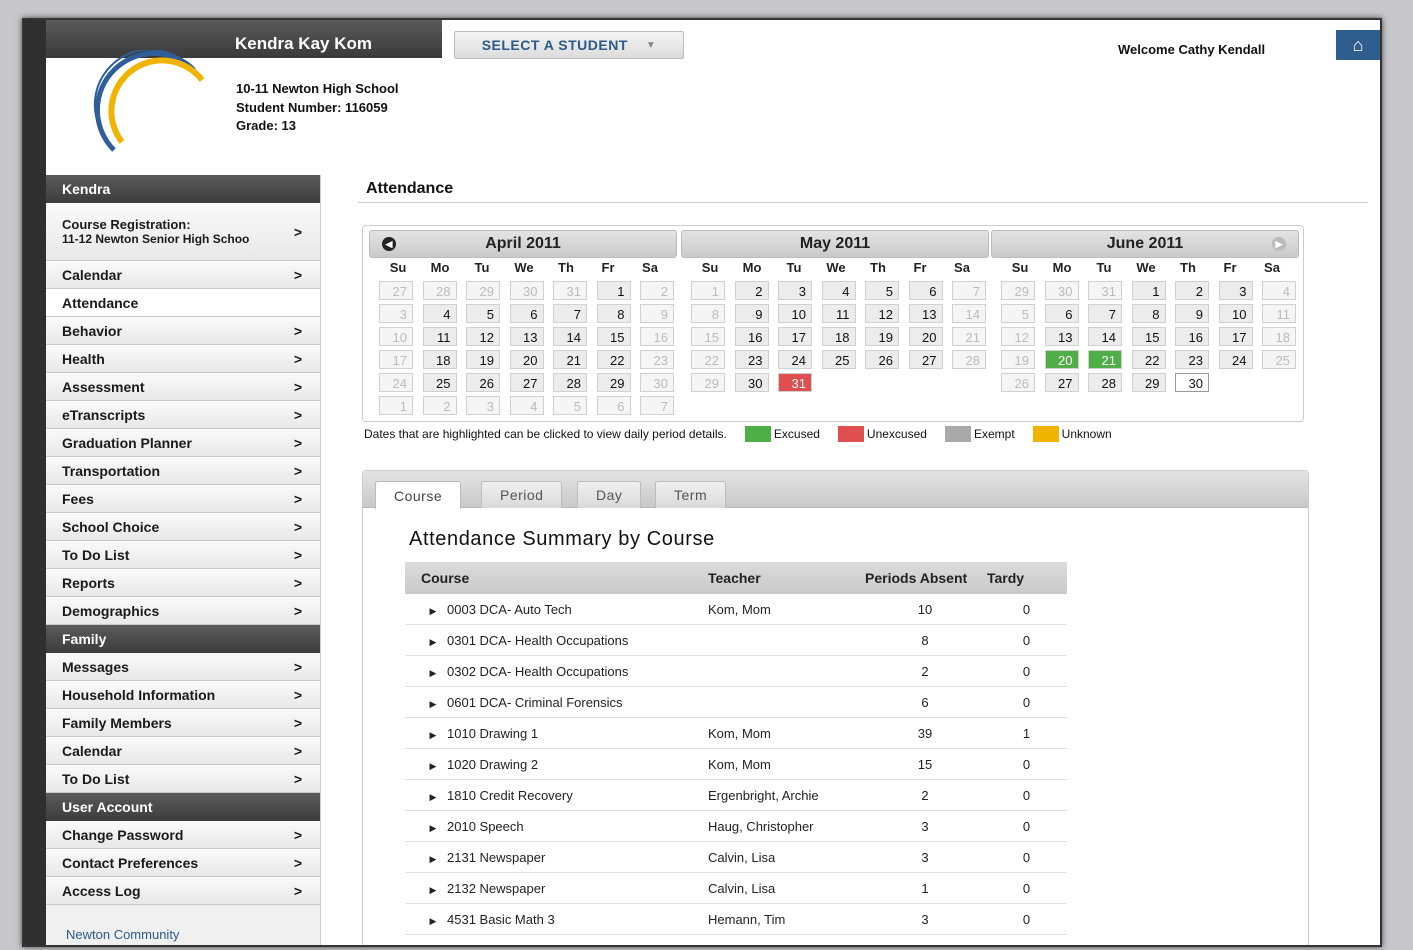 This screenshot has height=950, width=1413. Describe the element at coordinates (418, 495) in the screenshot. I see `tab-course: Course` at that location.